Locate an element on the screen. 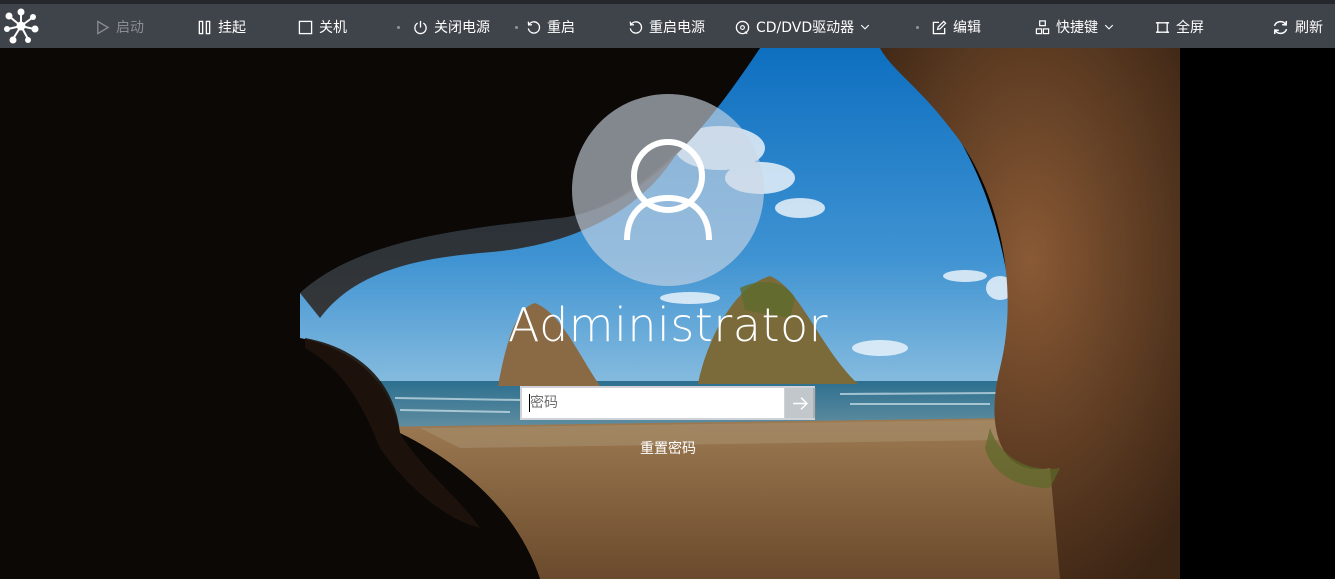 The width and height of the screenshot is (1335, 579). shortcut-grid-icon is located at coordinates (1042, 26).